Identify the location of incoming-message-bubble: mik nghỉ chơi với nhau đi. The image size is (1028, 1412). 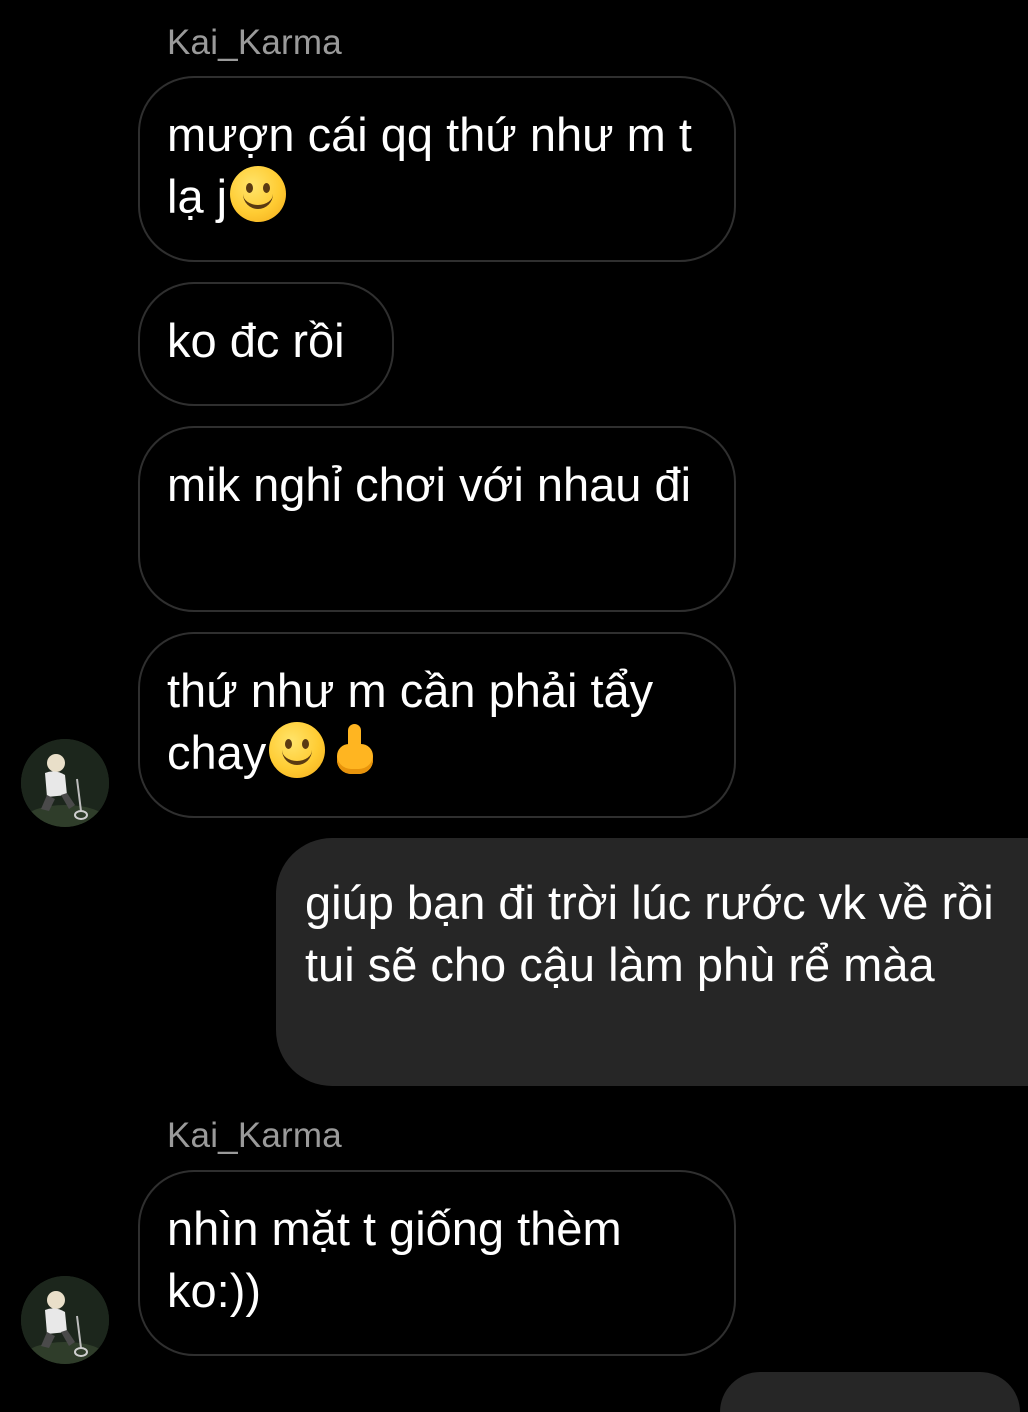
(437, 519).